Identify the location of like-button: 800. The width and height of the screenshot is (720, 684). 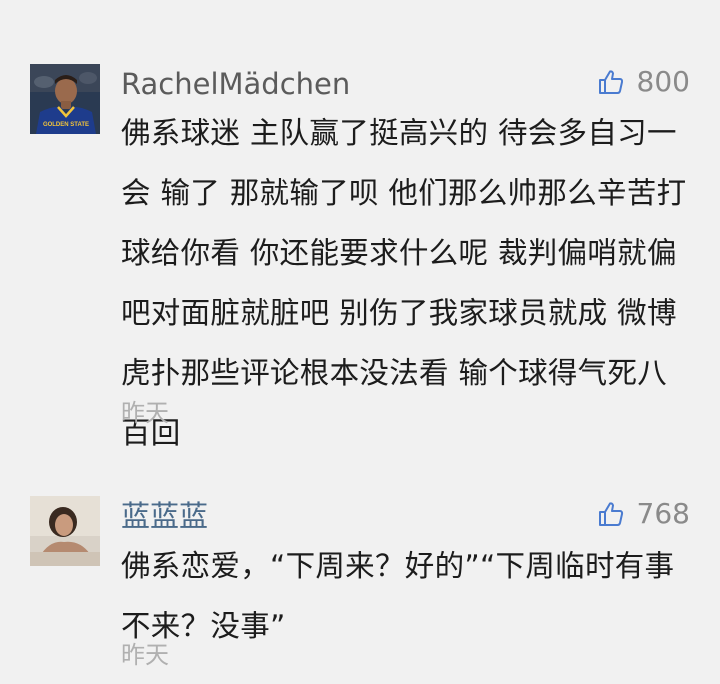
(643, 82).